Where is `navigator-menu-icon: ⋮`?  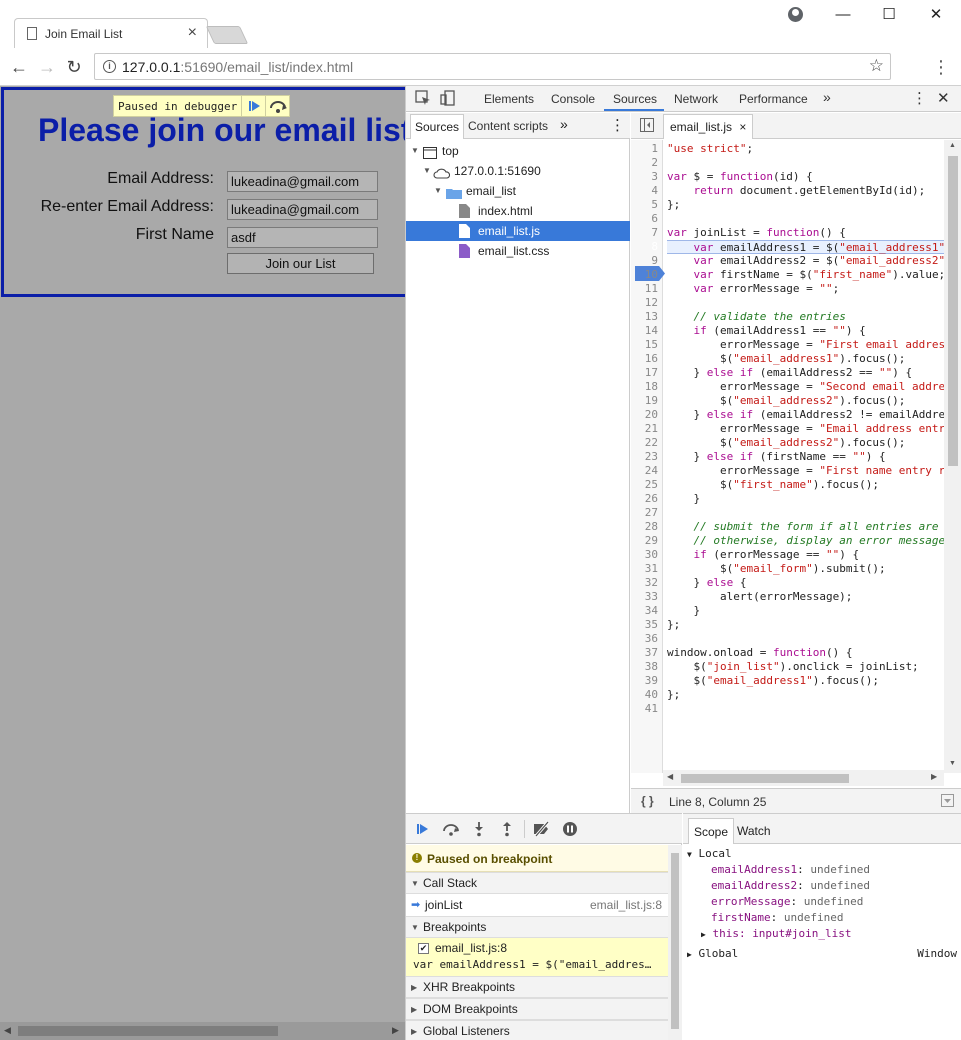 navigator-menu-icon: ⋮ is located at coordinates (617, 125).